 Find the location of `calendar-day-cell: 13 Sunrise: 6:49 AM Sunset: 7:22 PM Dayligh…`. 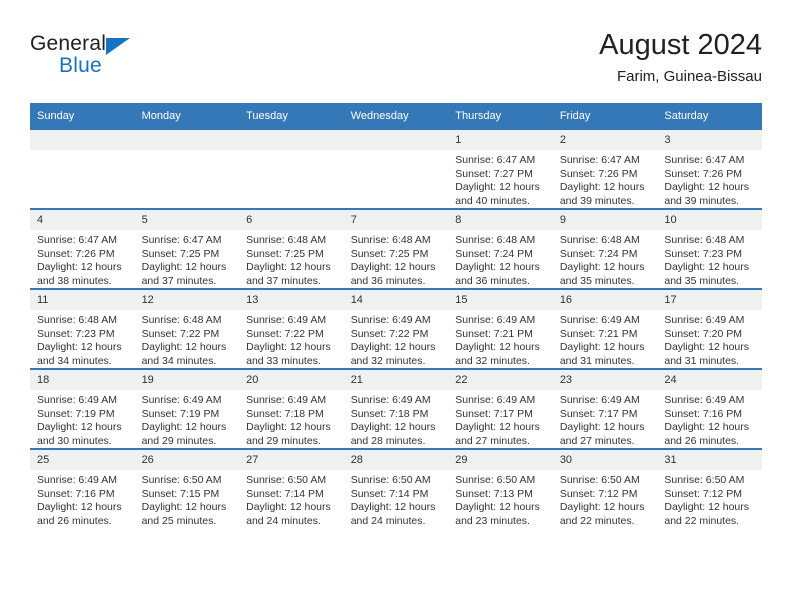

calendar-day-cell: 13 Sunrise: 6:49 AM Sunset: 7:22 PM Dayligh… is located at coordinates (291, 328).